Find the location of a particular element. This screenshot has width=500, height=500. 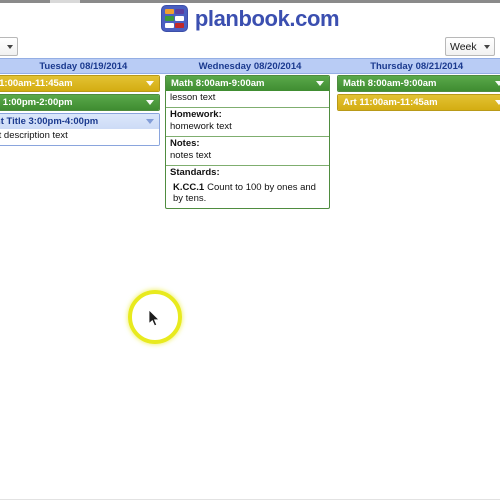

brand-logo-group: planbook.com is located at coordinates (250, 18).